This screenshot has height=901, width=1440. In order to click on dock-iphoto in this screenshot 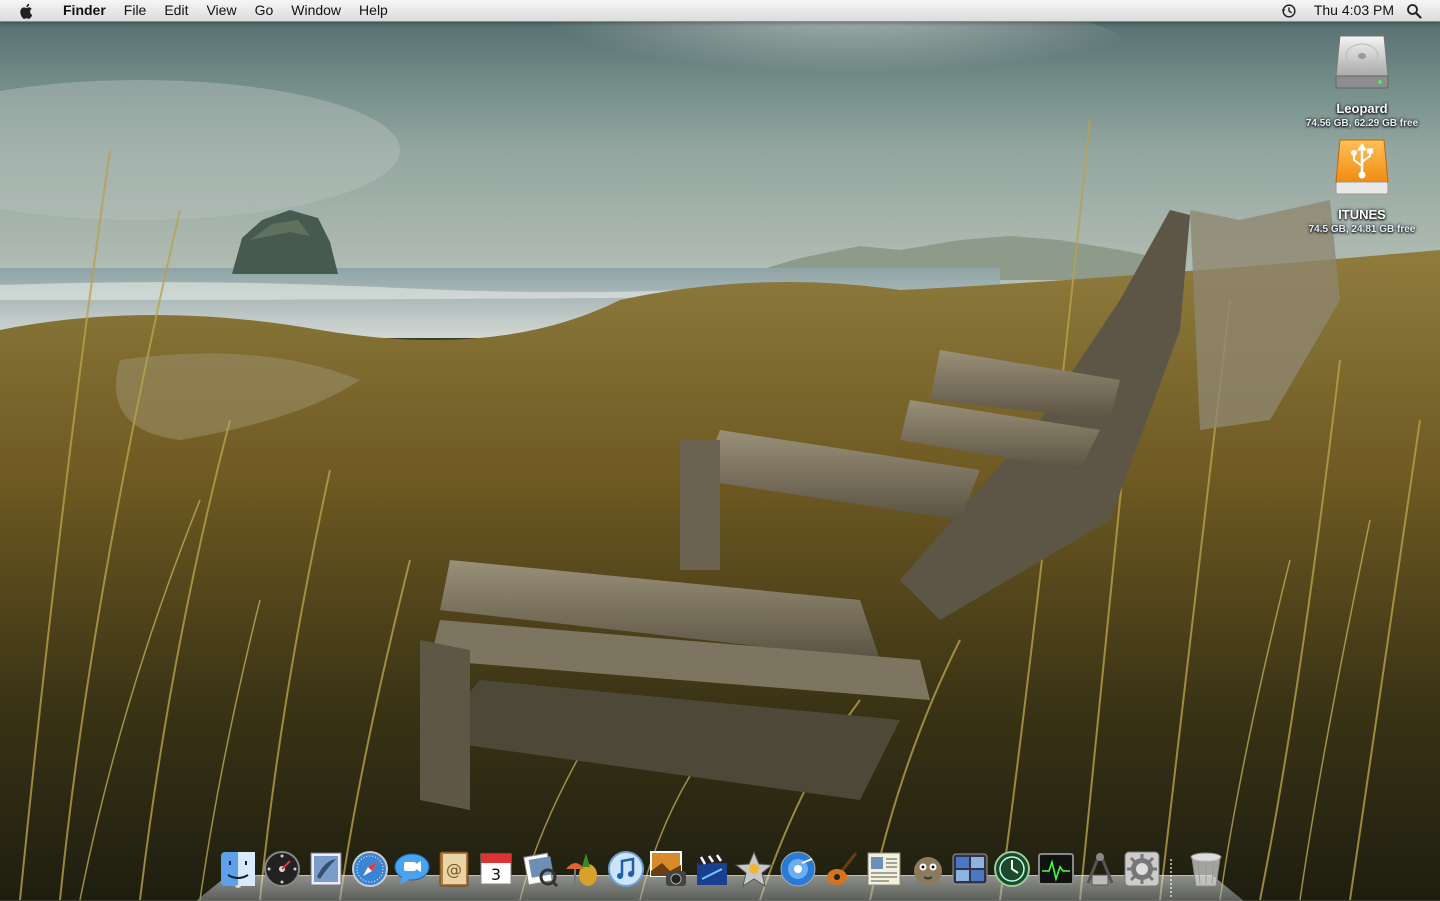, I will do `click(668, 869)`.